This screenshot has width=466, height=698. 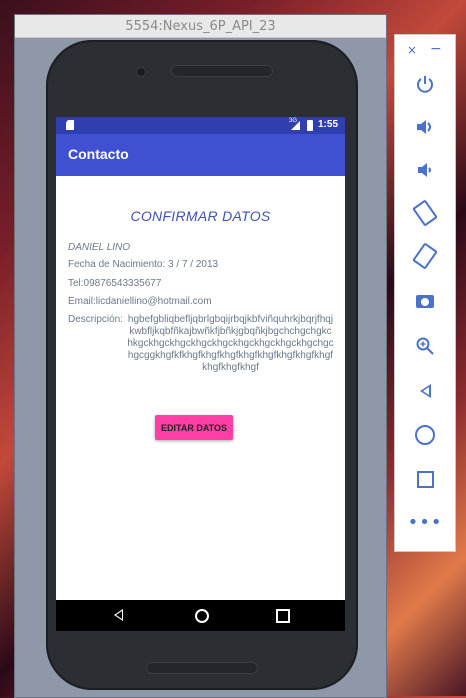 I want to click on more-icon: •••, so click(x=425, y=523).